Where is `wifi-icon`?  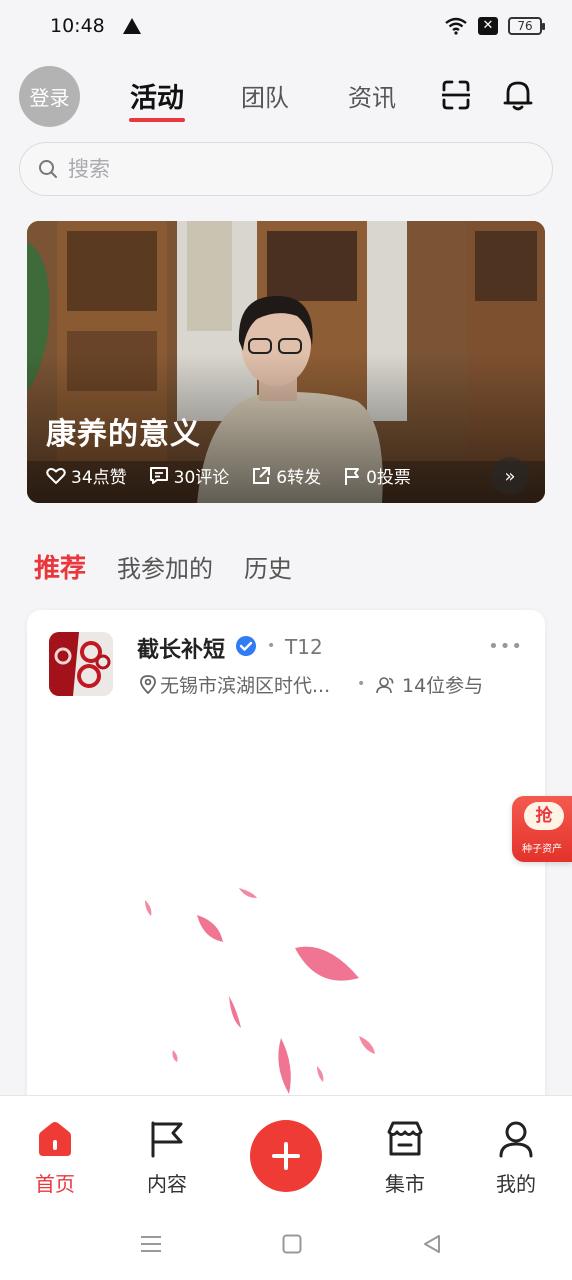
wifi-icon is located at coordinates (456, 26).